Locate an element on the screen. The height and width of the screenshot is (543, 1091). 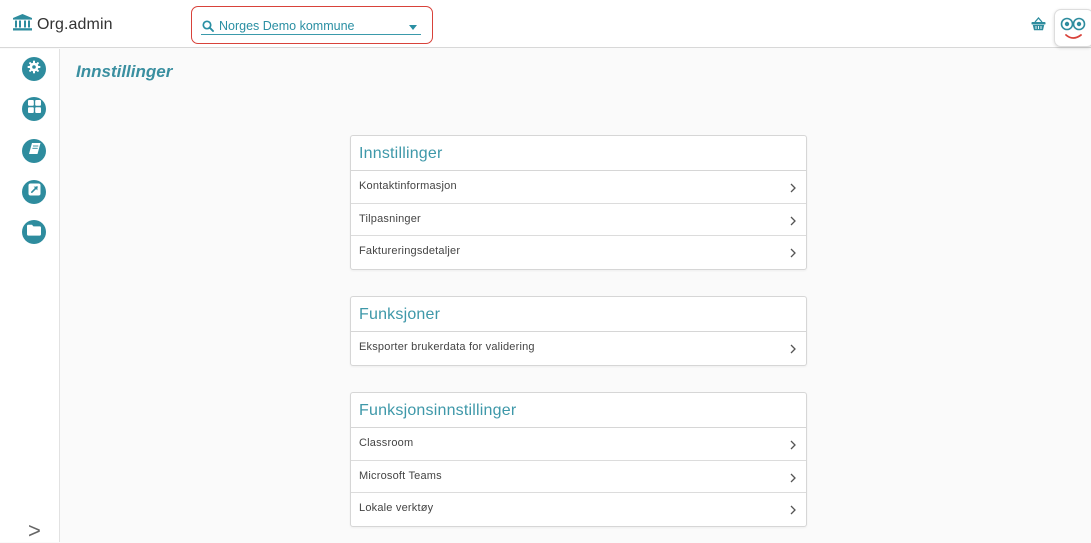
page-title: Innstillinger is located at coordinates (124, 71).